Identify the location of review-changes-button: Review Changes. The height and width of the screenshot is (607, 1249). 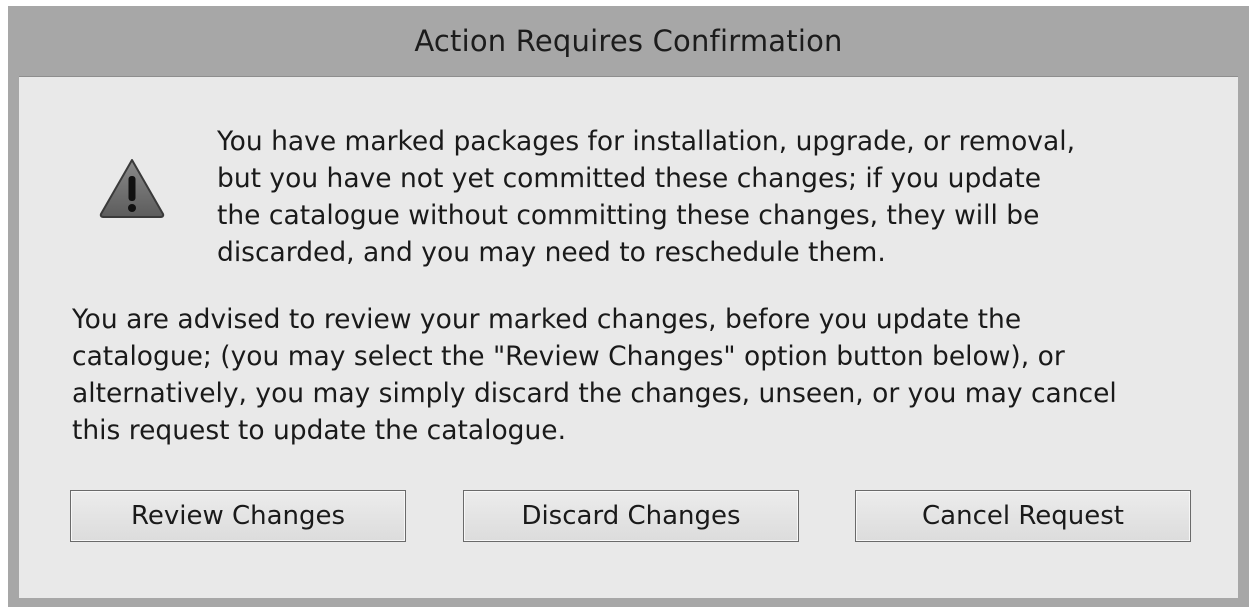
(238, 516).